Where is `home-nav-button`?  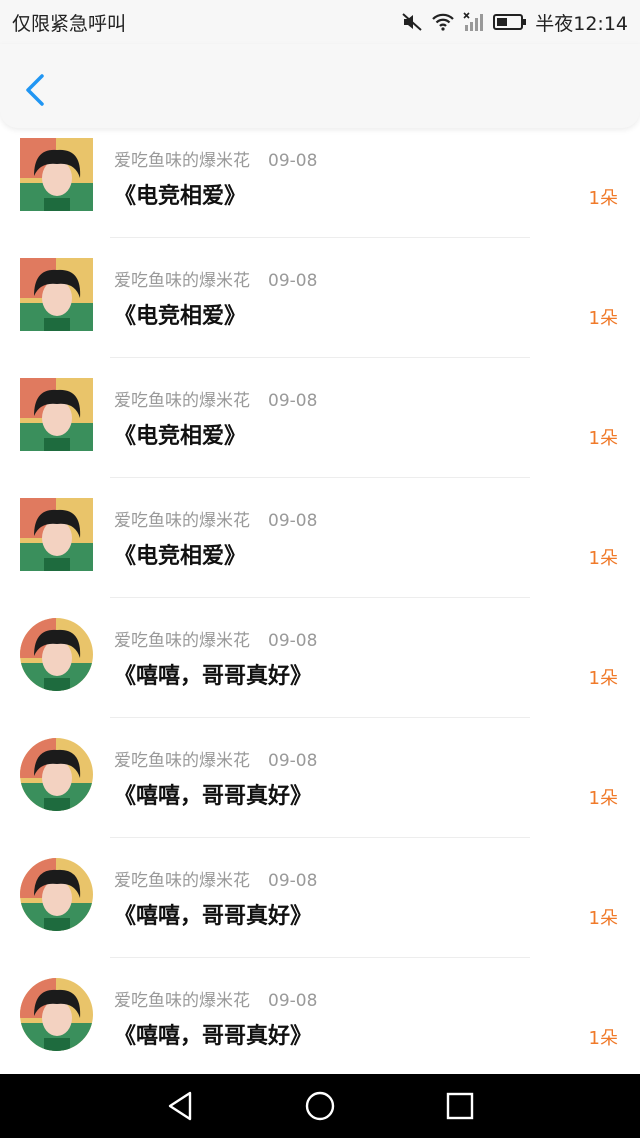
home-nav-button is located at coordinates (320, 1106).